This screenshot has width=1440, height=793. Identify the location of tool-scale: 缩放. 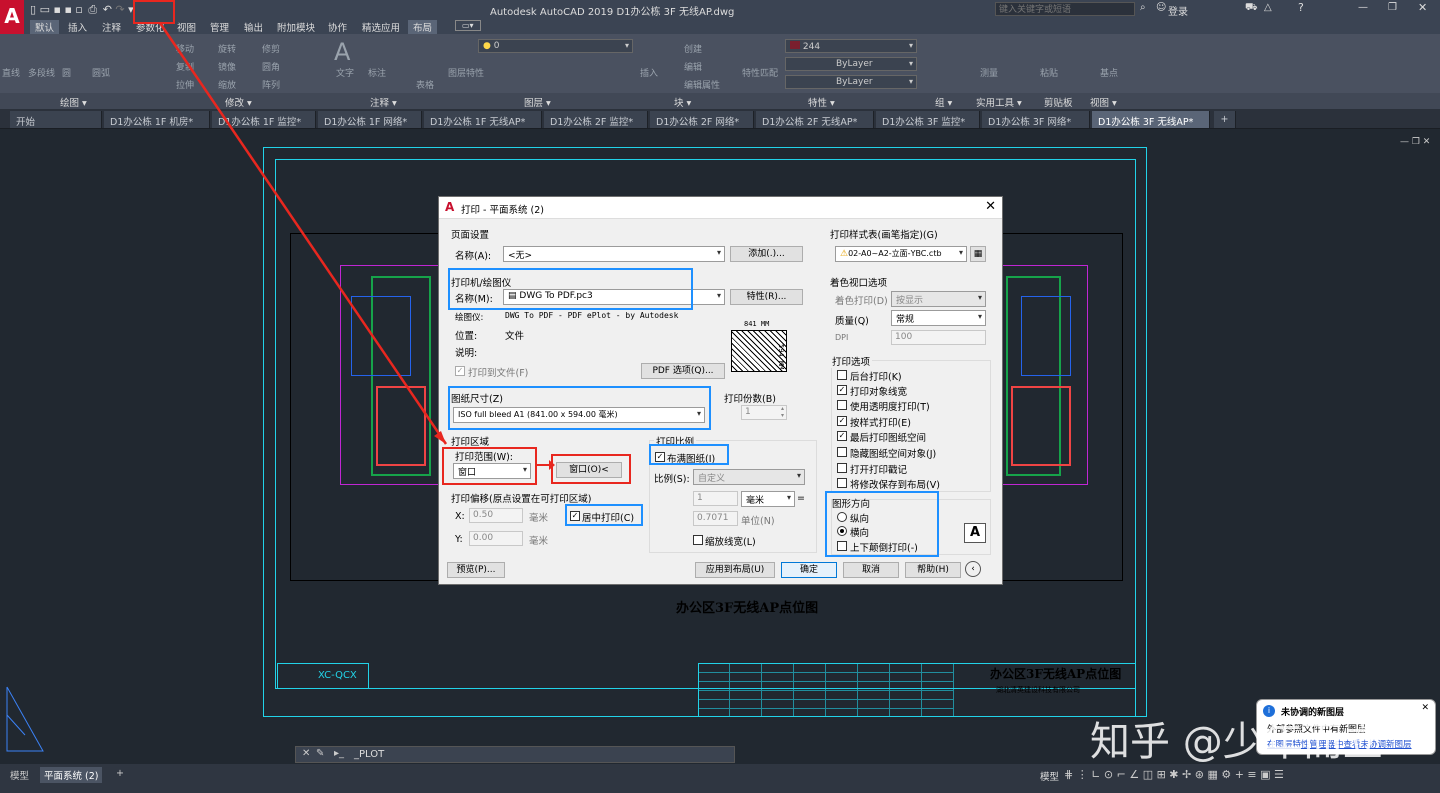
(227, 84).